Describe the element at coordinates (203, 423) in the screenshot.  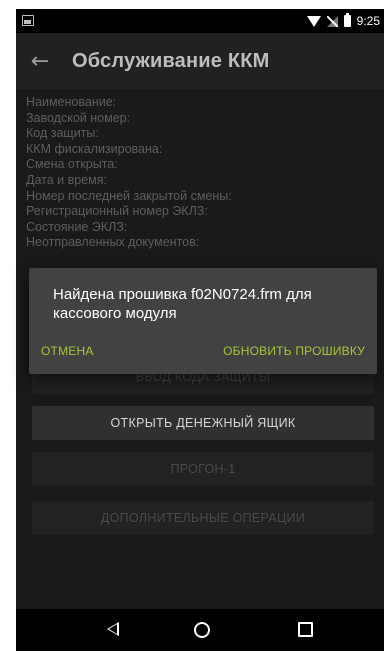
I see `open-drawer-button: ОТКРЫТЬ ДЕНЕЖНЫЙ ЯЩИК` at that location.